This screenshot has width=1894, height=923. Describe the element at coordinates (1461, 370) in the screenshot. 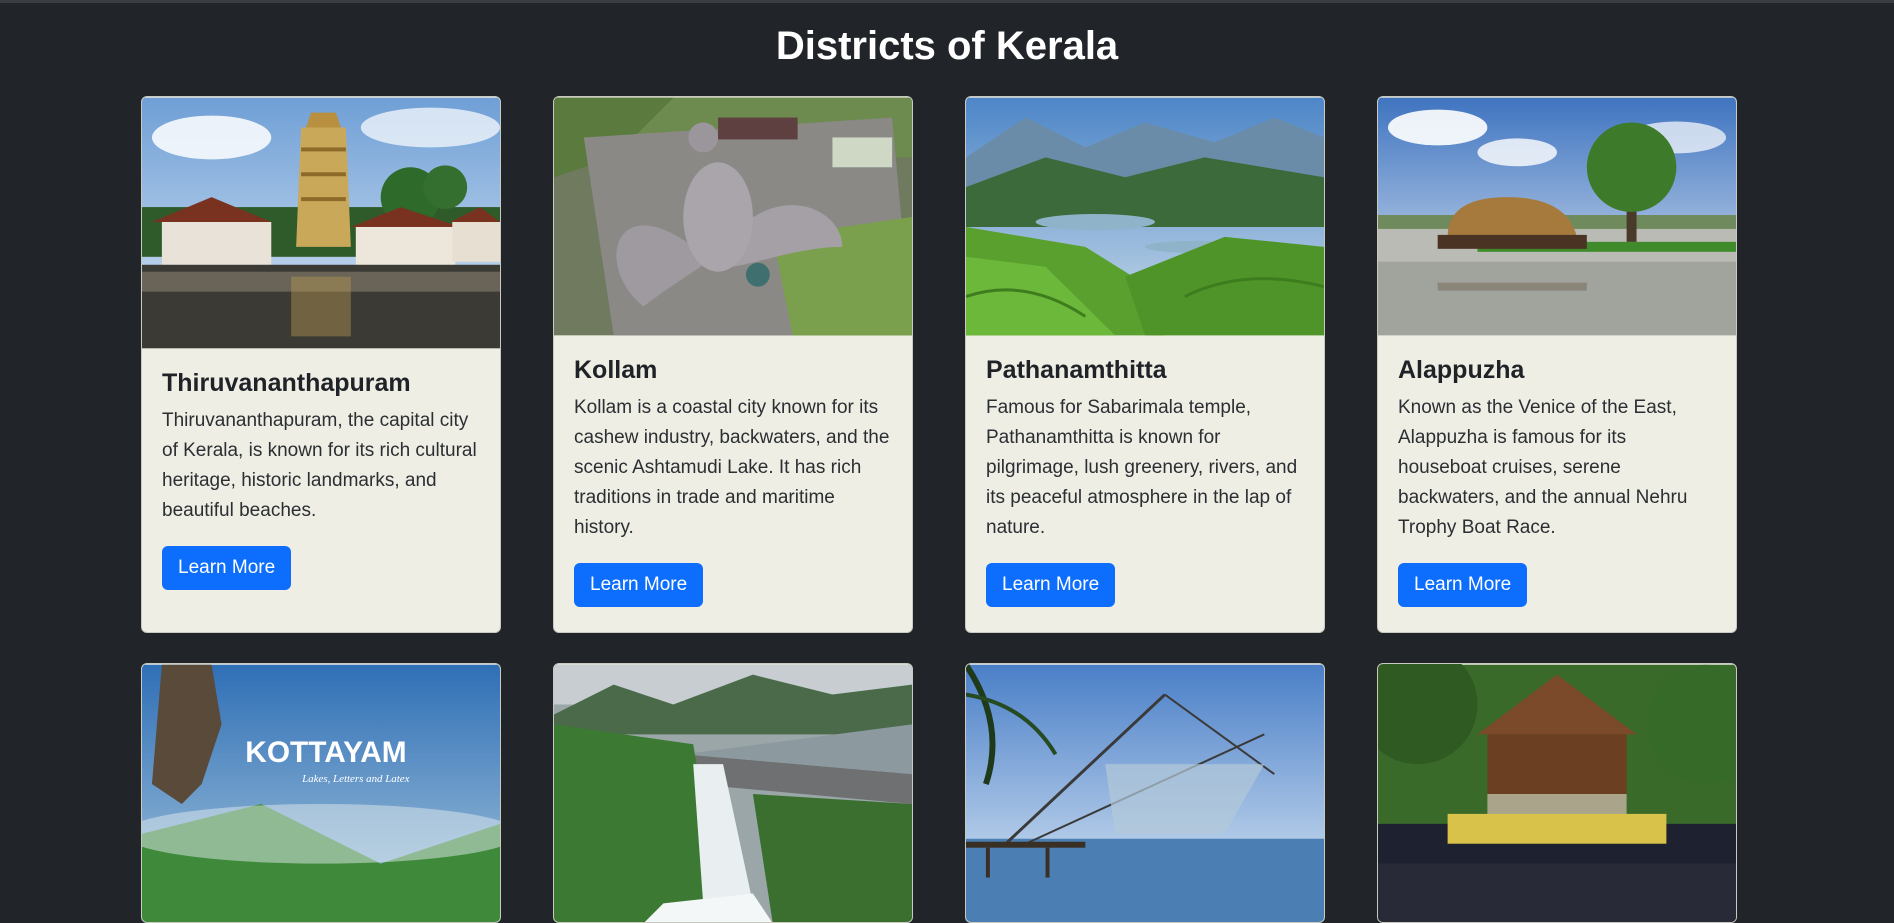

I see `card-title: Alappuzha` at that location.